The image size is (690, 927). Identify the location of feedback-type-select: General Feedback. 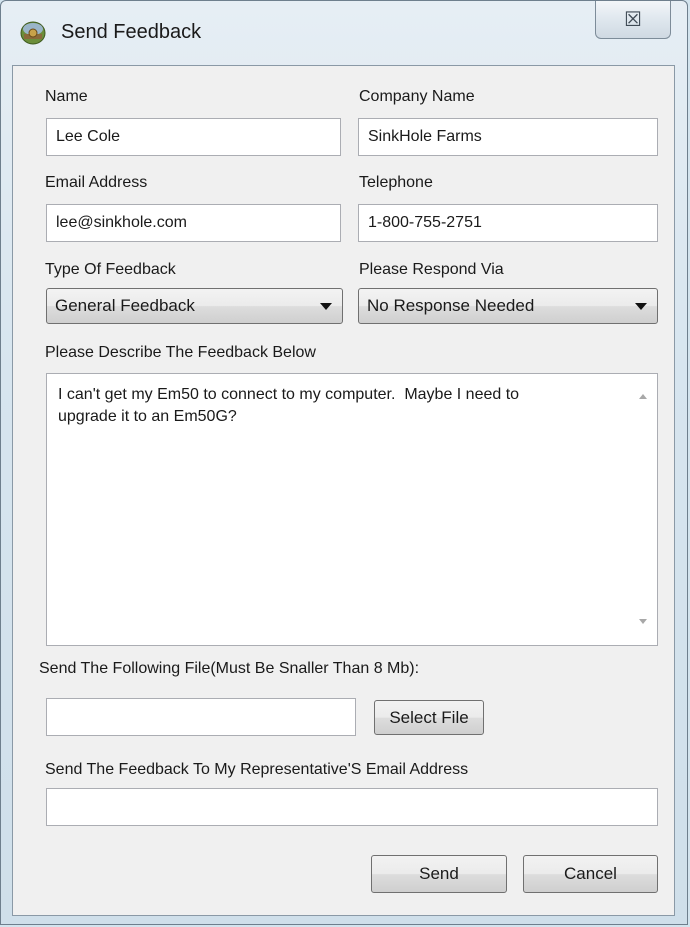
(194, 306).